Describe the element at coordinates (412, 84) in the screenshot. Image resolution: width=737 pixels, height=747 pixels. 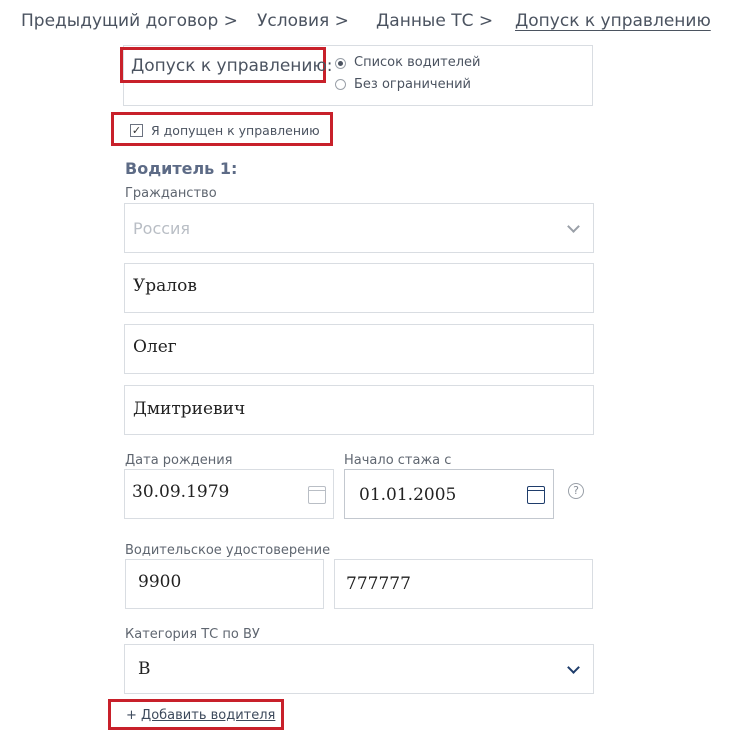
I see `radio-no-restrictions-label: Без ограничений` at that location.